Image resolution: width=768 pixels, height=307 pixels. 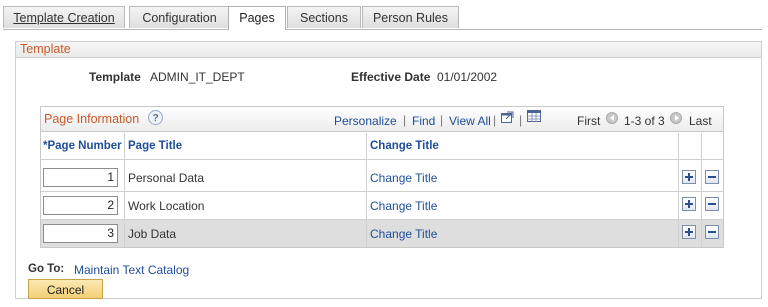 I want to click on tab-person-rules: Person Rules, so click(x=410, y=17).